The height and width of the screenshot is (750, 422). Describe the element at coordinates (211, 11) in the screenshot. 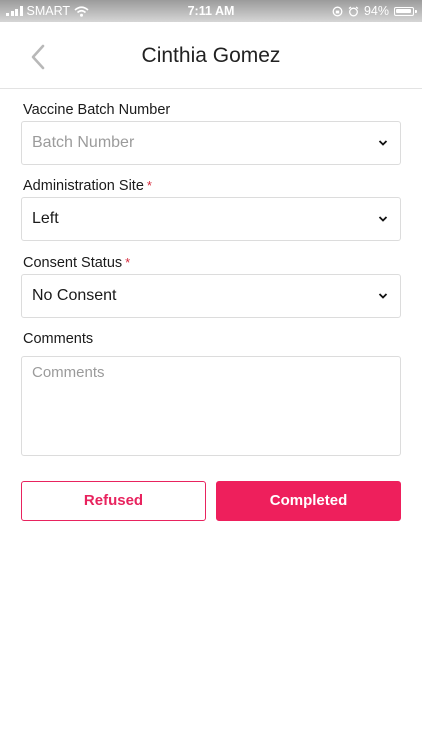

I see `status-bar: SMART 7:11 AM 94%` at that location.